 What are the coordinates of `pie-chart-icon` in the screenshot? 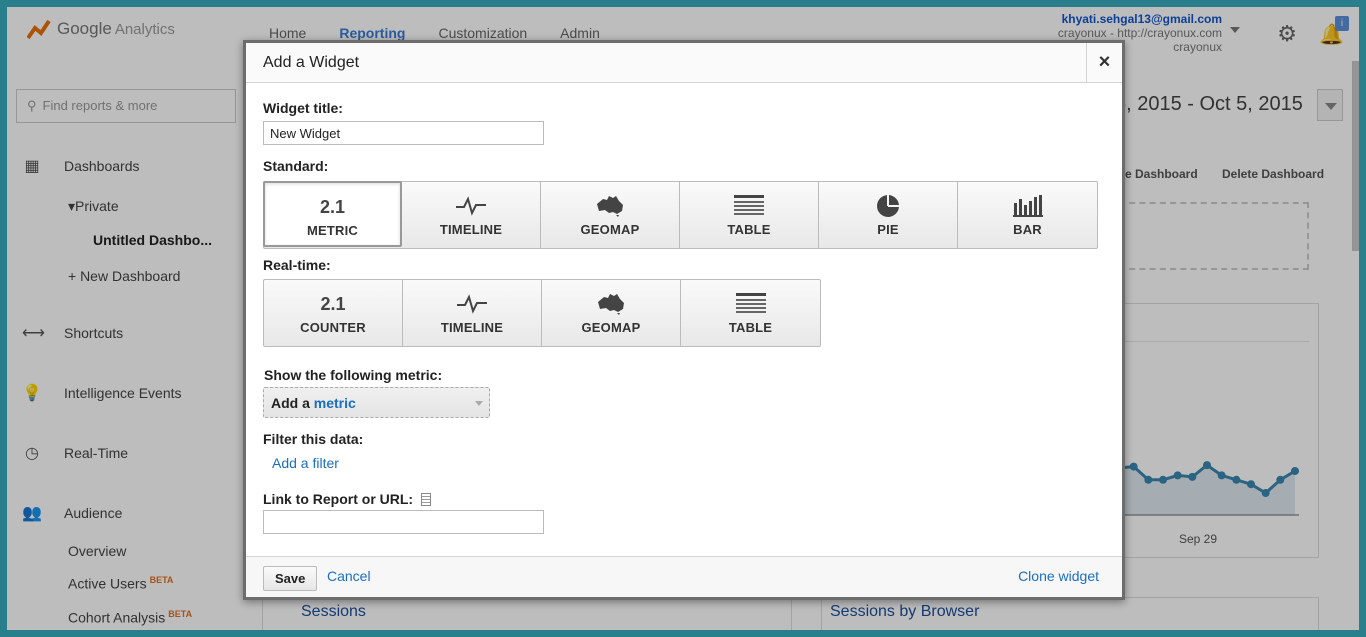 It's located at (888, 206).